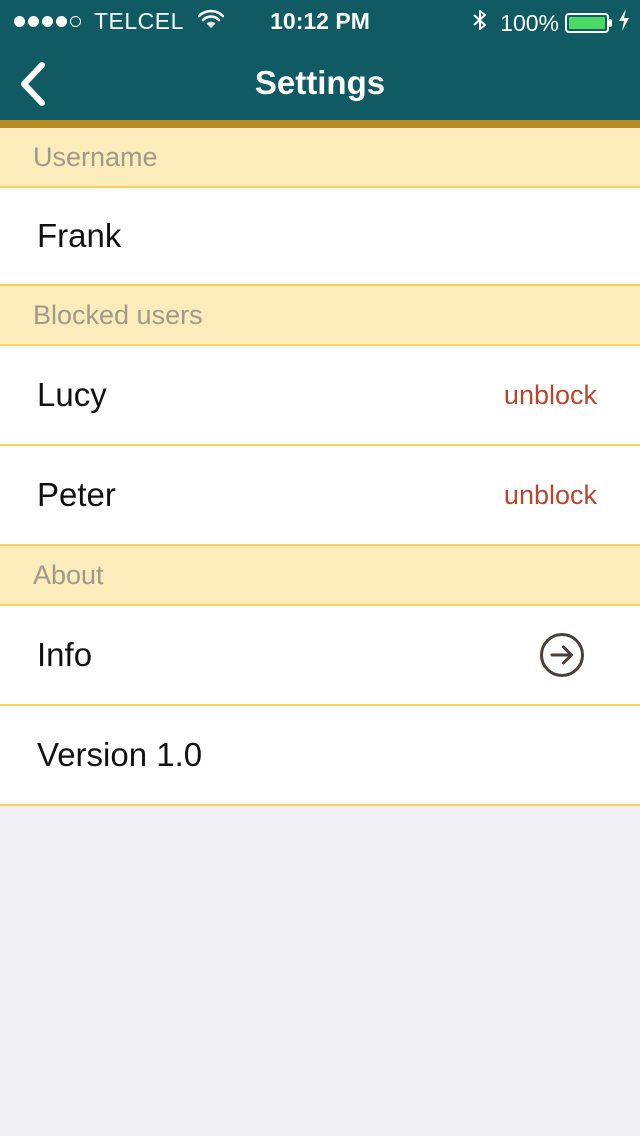 The image size is (640, 1136). I want to click on status-bar-right: 100%, so click(551, 23).